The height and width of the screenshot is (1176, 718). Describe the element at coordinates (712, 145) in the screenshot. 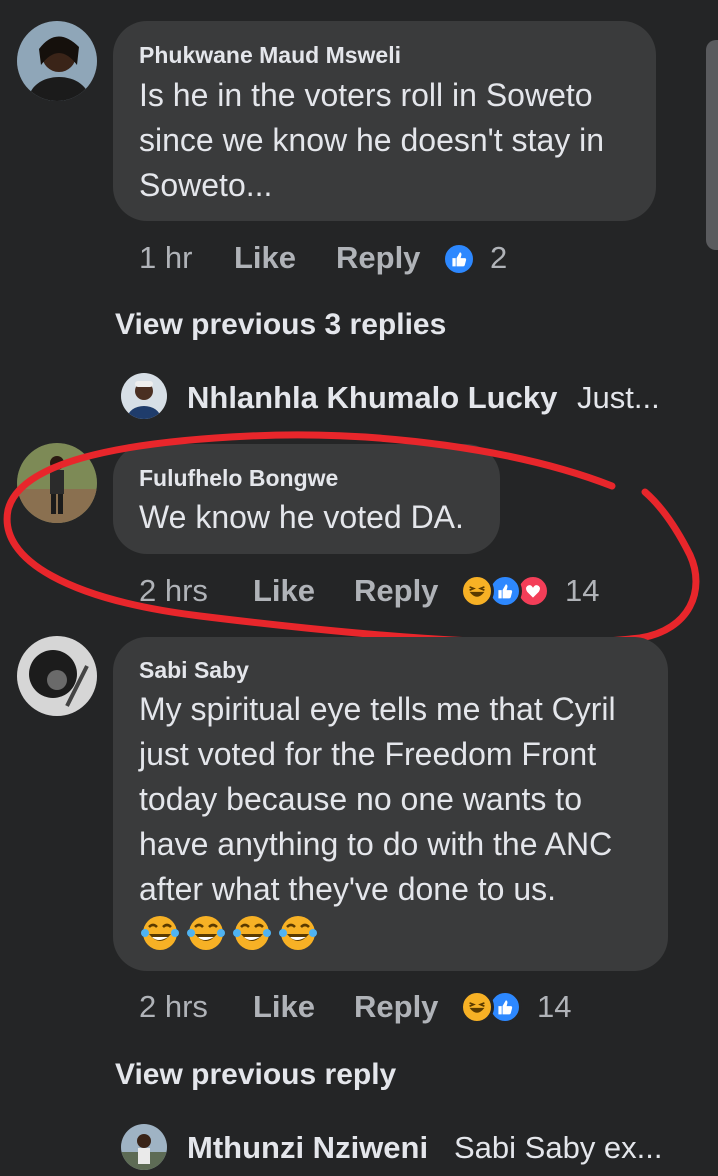

I see `scrollbar` at that location.